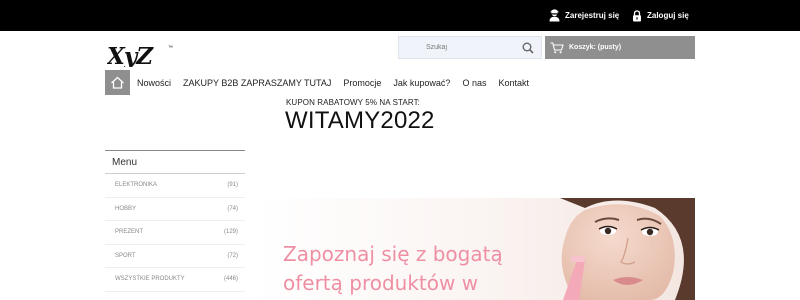  What do you see at coordinates (129, 232) in the screenshot?
I see `sidebar-item-label: PREZENT` at bounding box center [129, 232].